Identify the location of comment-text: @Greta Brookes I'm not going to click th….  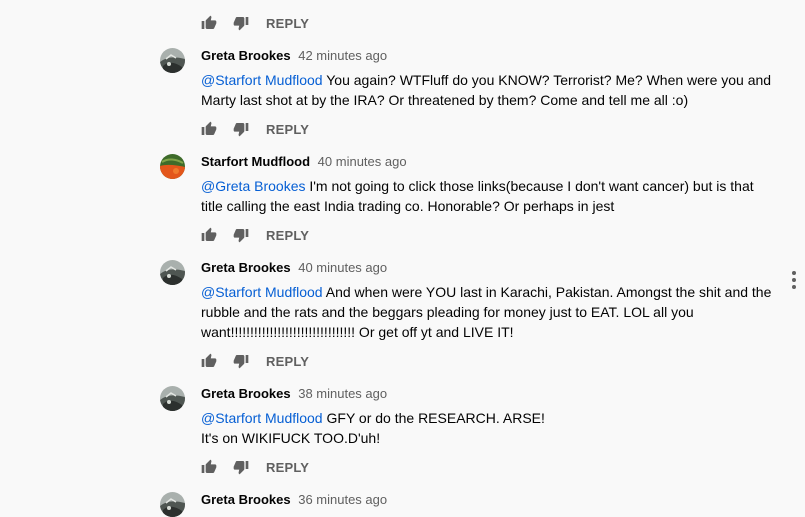
(488, 196).